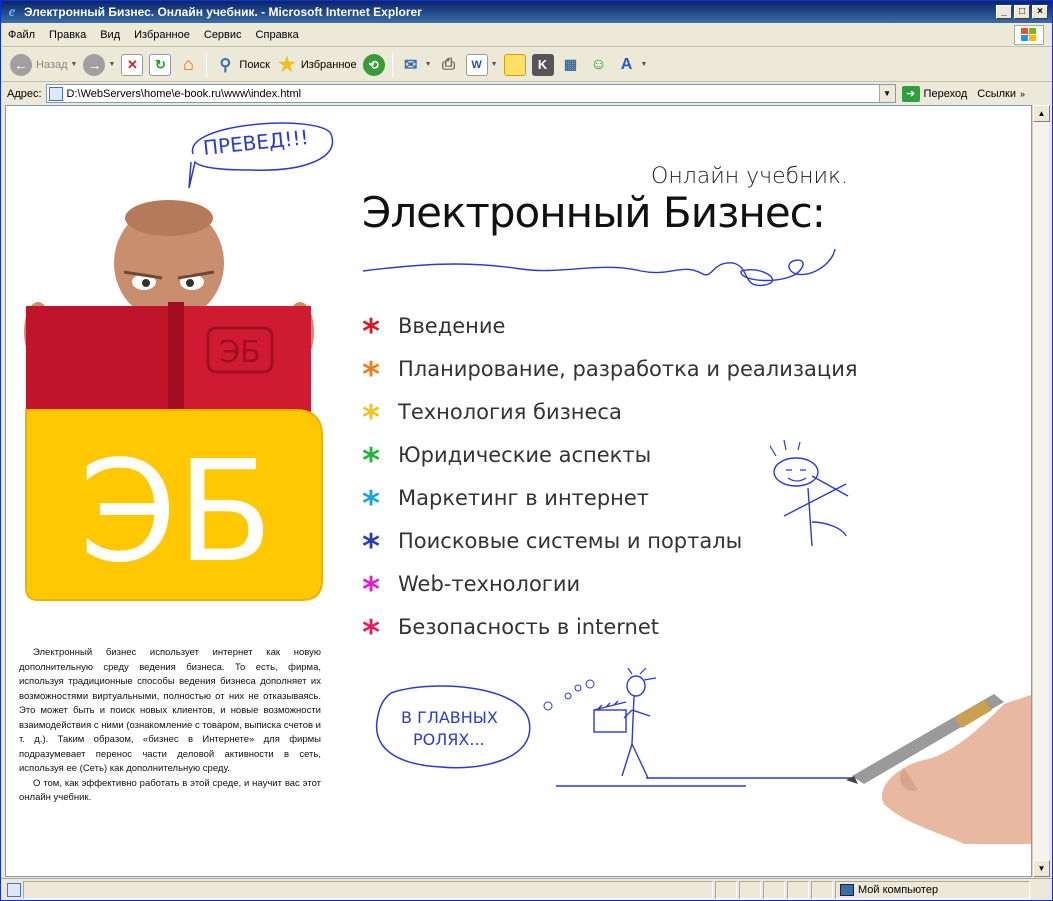 The image size is (1053, 901). What do you see at coordinates (607, 586) in the screenshot?
I see `menu-item: * Web-технологии` at bounding box center [607, 586].